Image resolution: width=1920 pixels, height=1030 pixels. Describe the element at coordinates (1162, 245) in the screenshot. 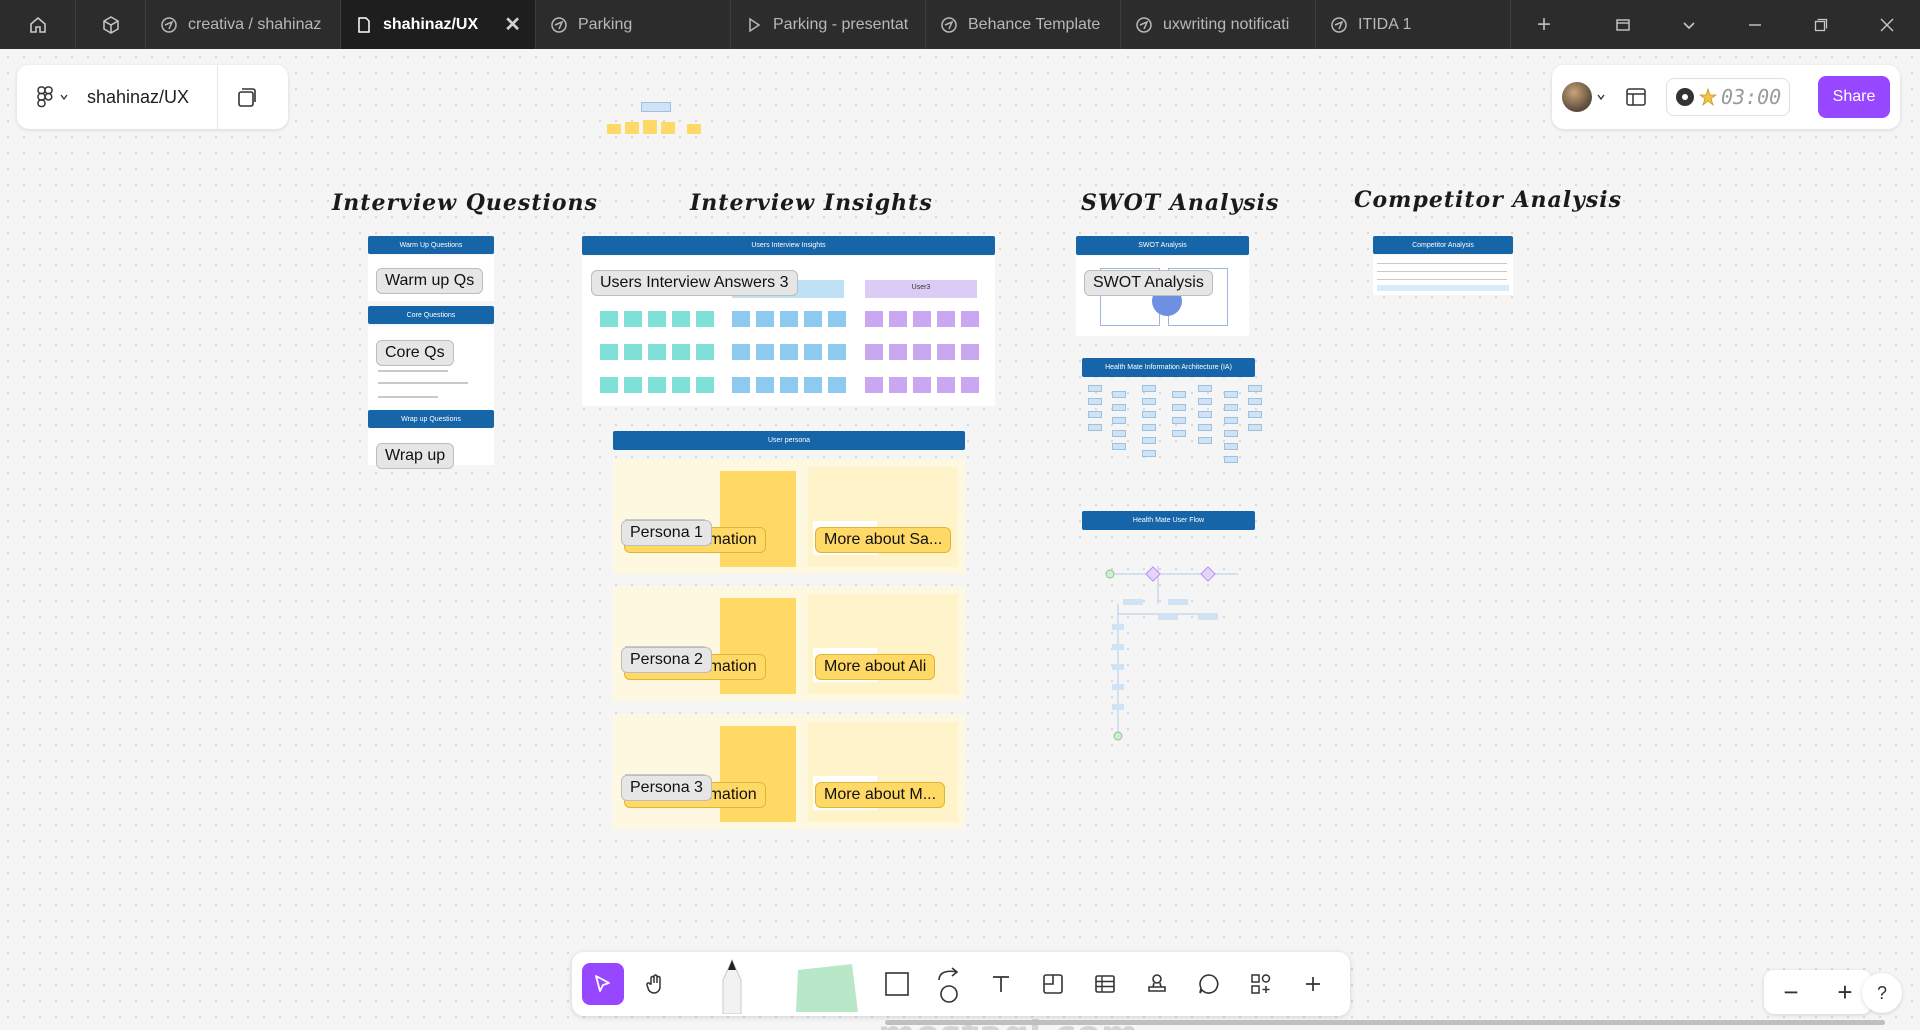

I see `swot-analysis-bar: SWOT Analysis` at that location.